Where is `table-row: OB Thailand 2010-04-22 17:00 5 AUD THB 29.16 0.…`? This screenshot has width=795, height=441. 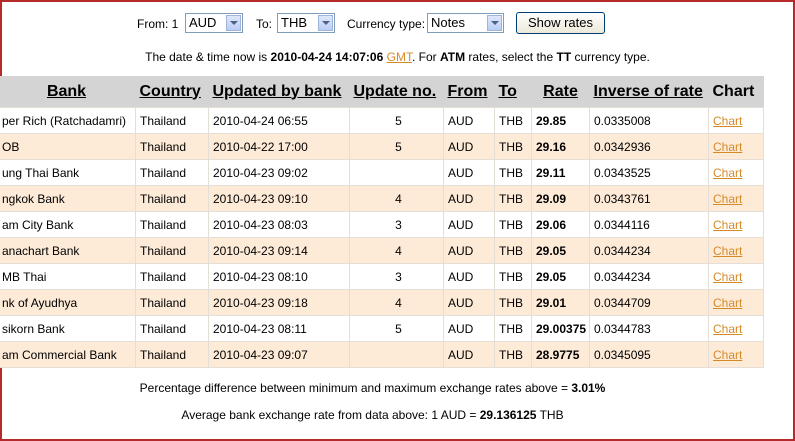
table-row: OB Thailand 2010-04-22 17:00 5 AUD THB 29.16 0.… is located at coordinates (382, 146).